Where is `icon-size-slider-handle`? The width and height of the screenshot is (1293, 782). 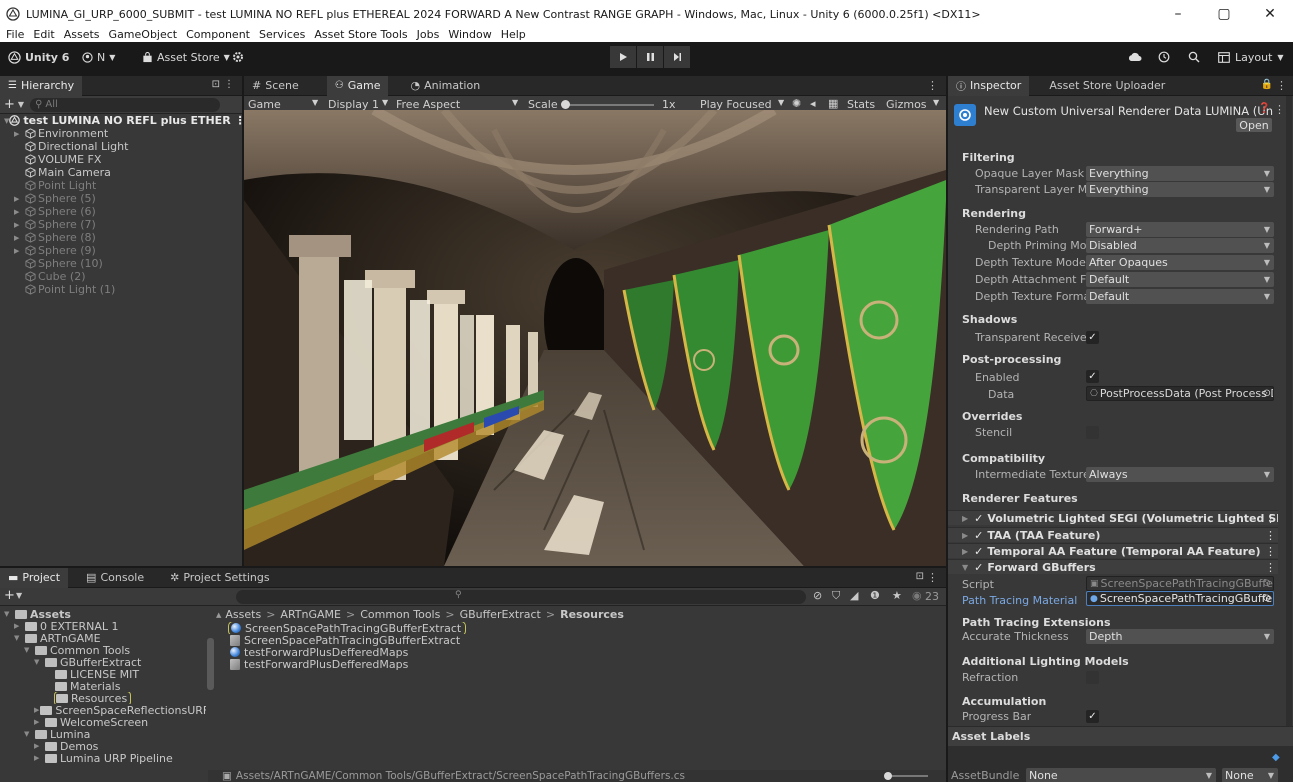 icon-size-slider-handle is located at coordinates (888, 776).